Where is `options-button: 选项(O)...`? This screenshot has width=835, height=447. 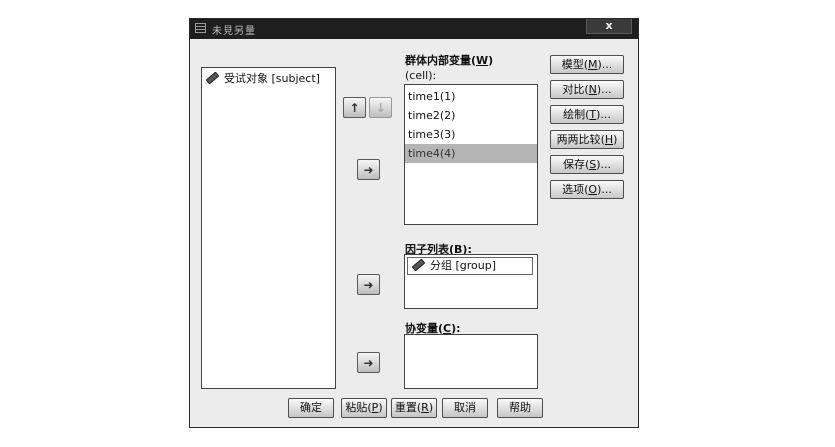 options-button: 选项(O)... is located at coordinates (587, 189).